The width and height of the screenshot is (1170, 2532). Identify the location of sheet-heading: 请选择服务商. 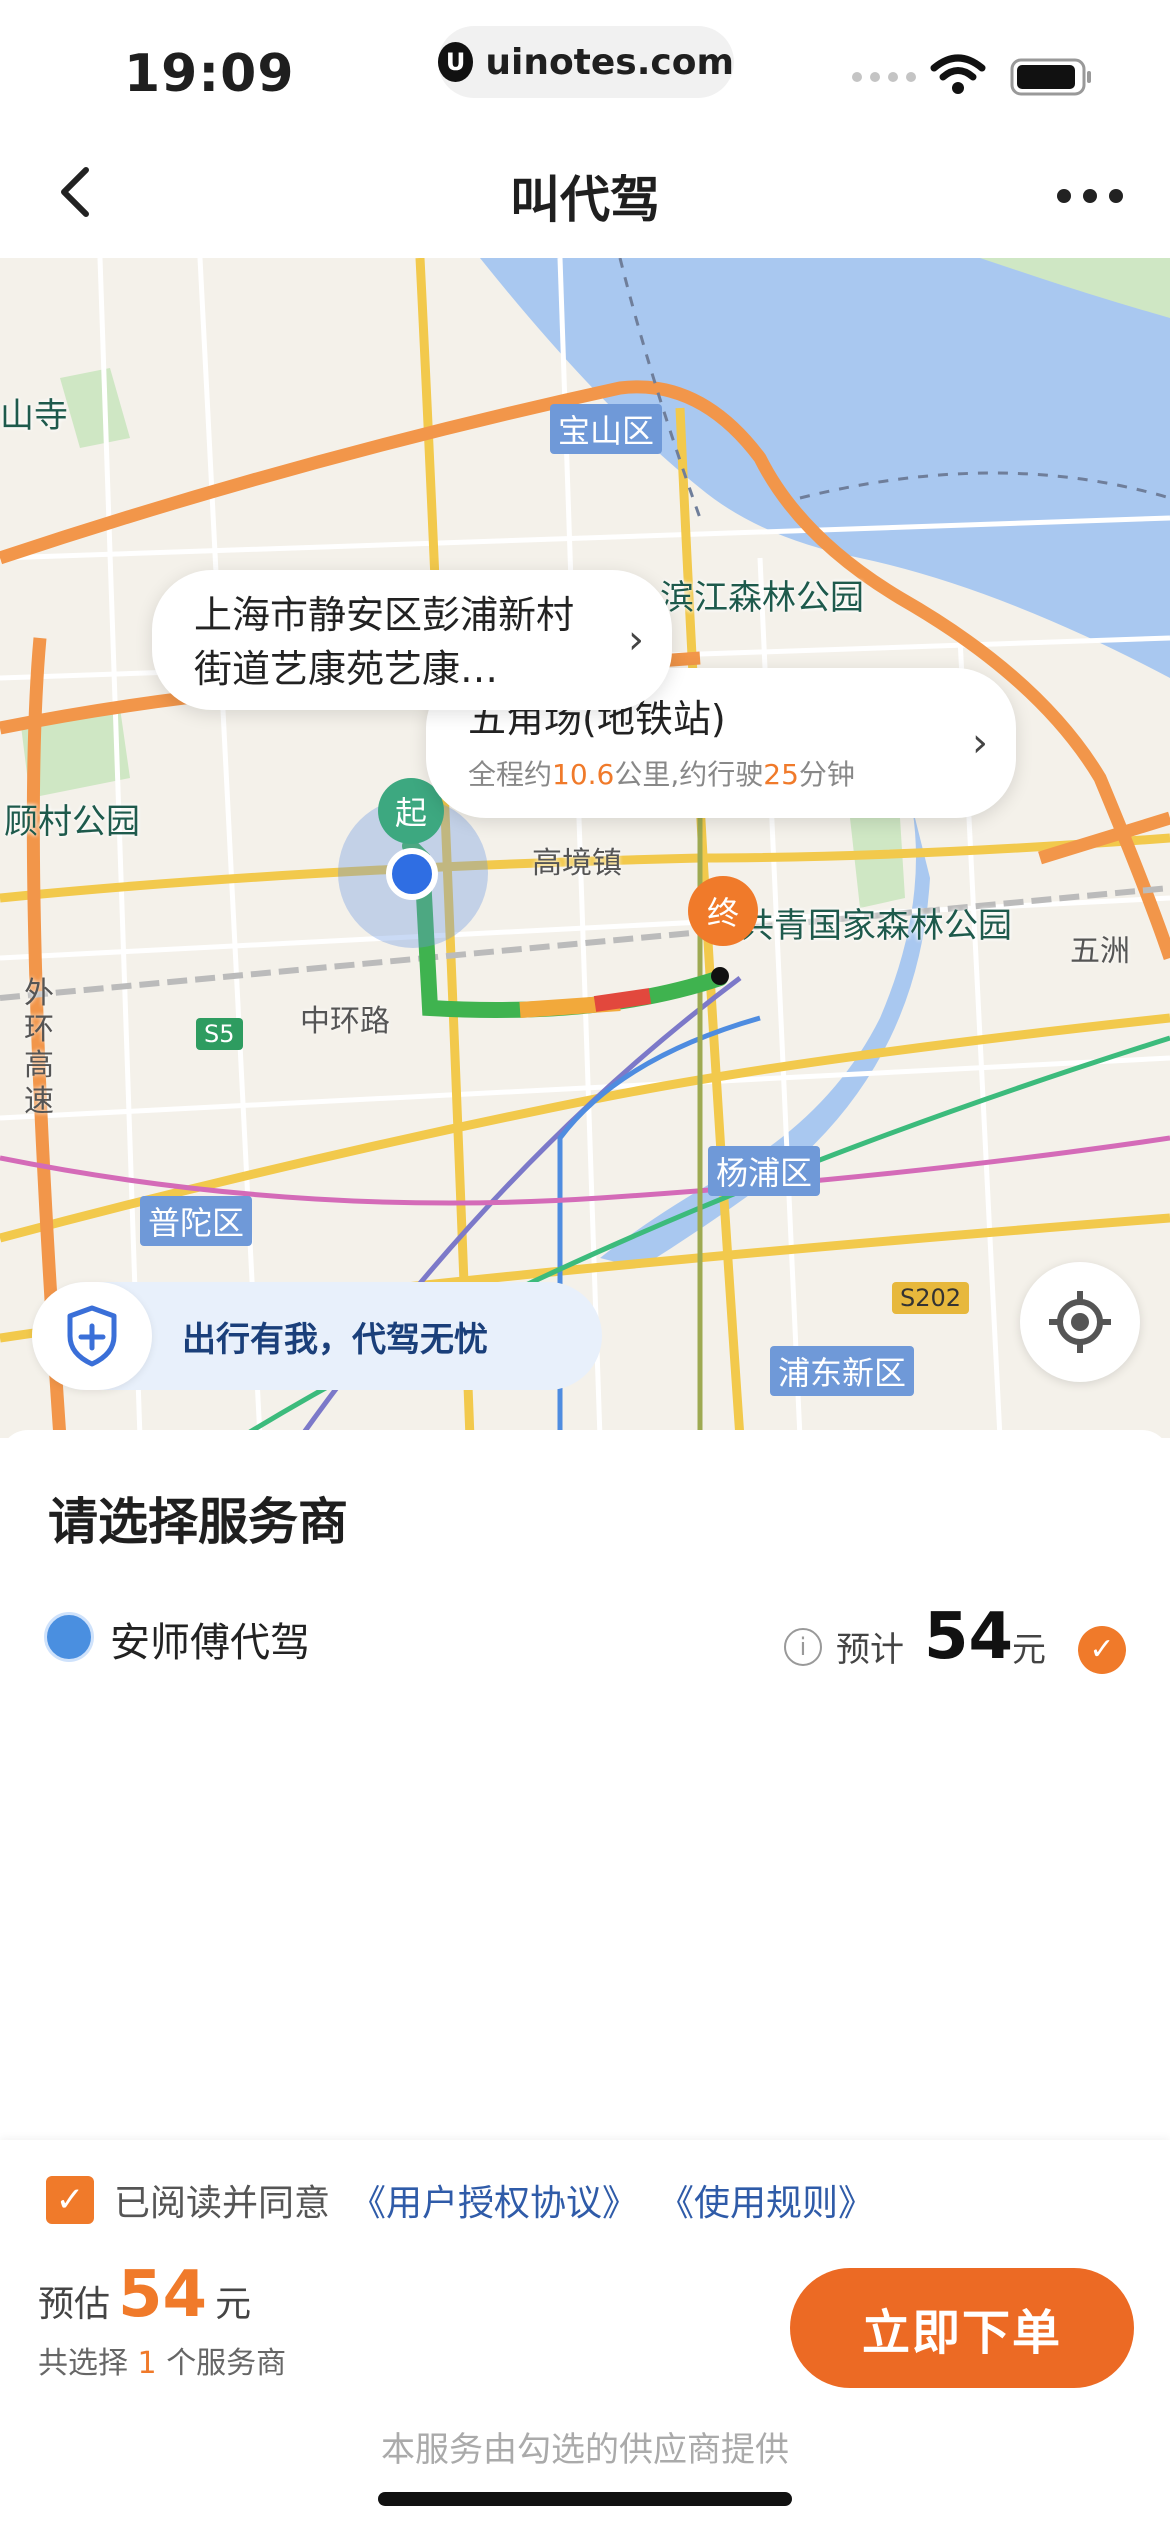
(198, 1522).